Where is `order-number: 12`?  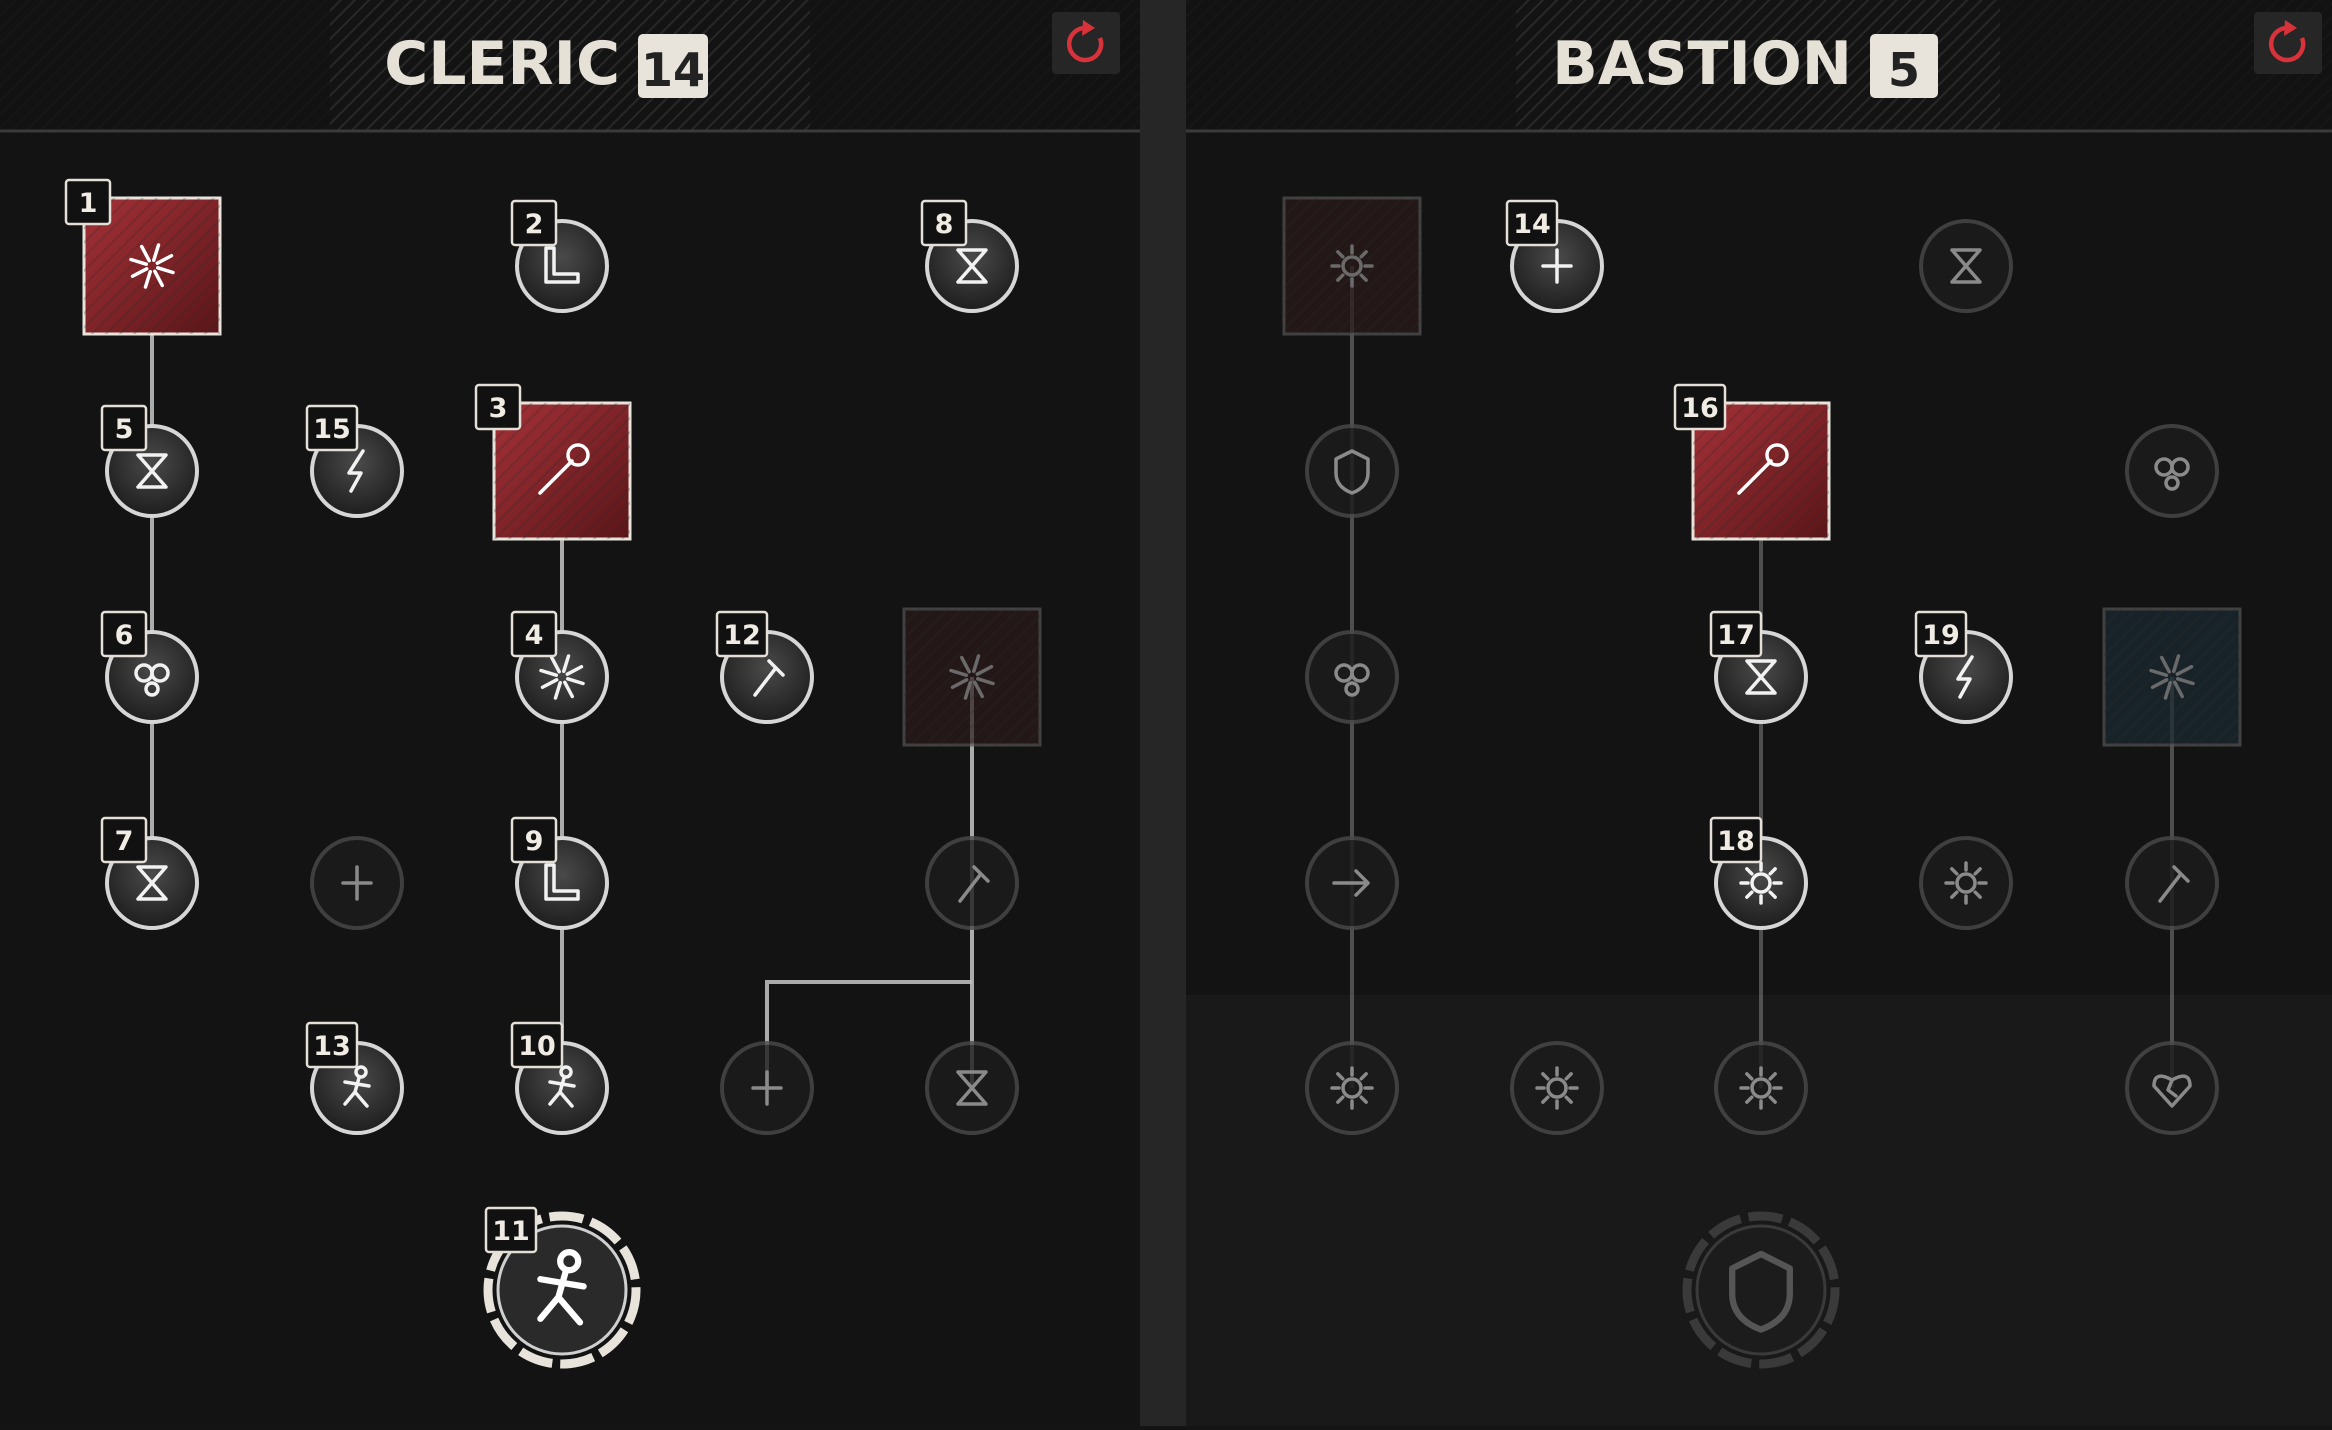
order-number: 12 is located at coordinates (742, 635).